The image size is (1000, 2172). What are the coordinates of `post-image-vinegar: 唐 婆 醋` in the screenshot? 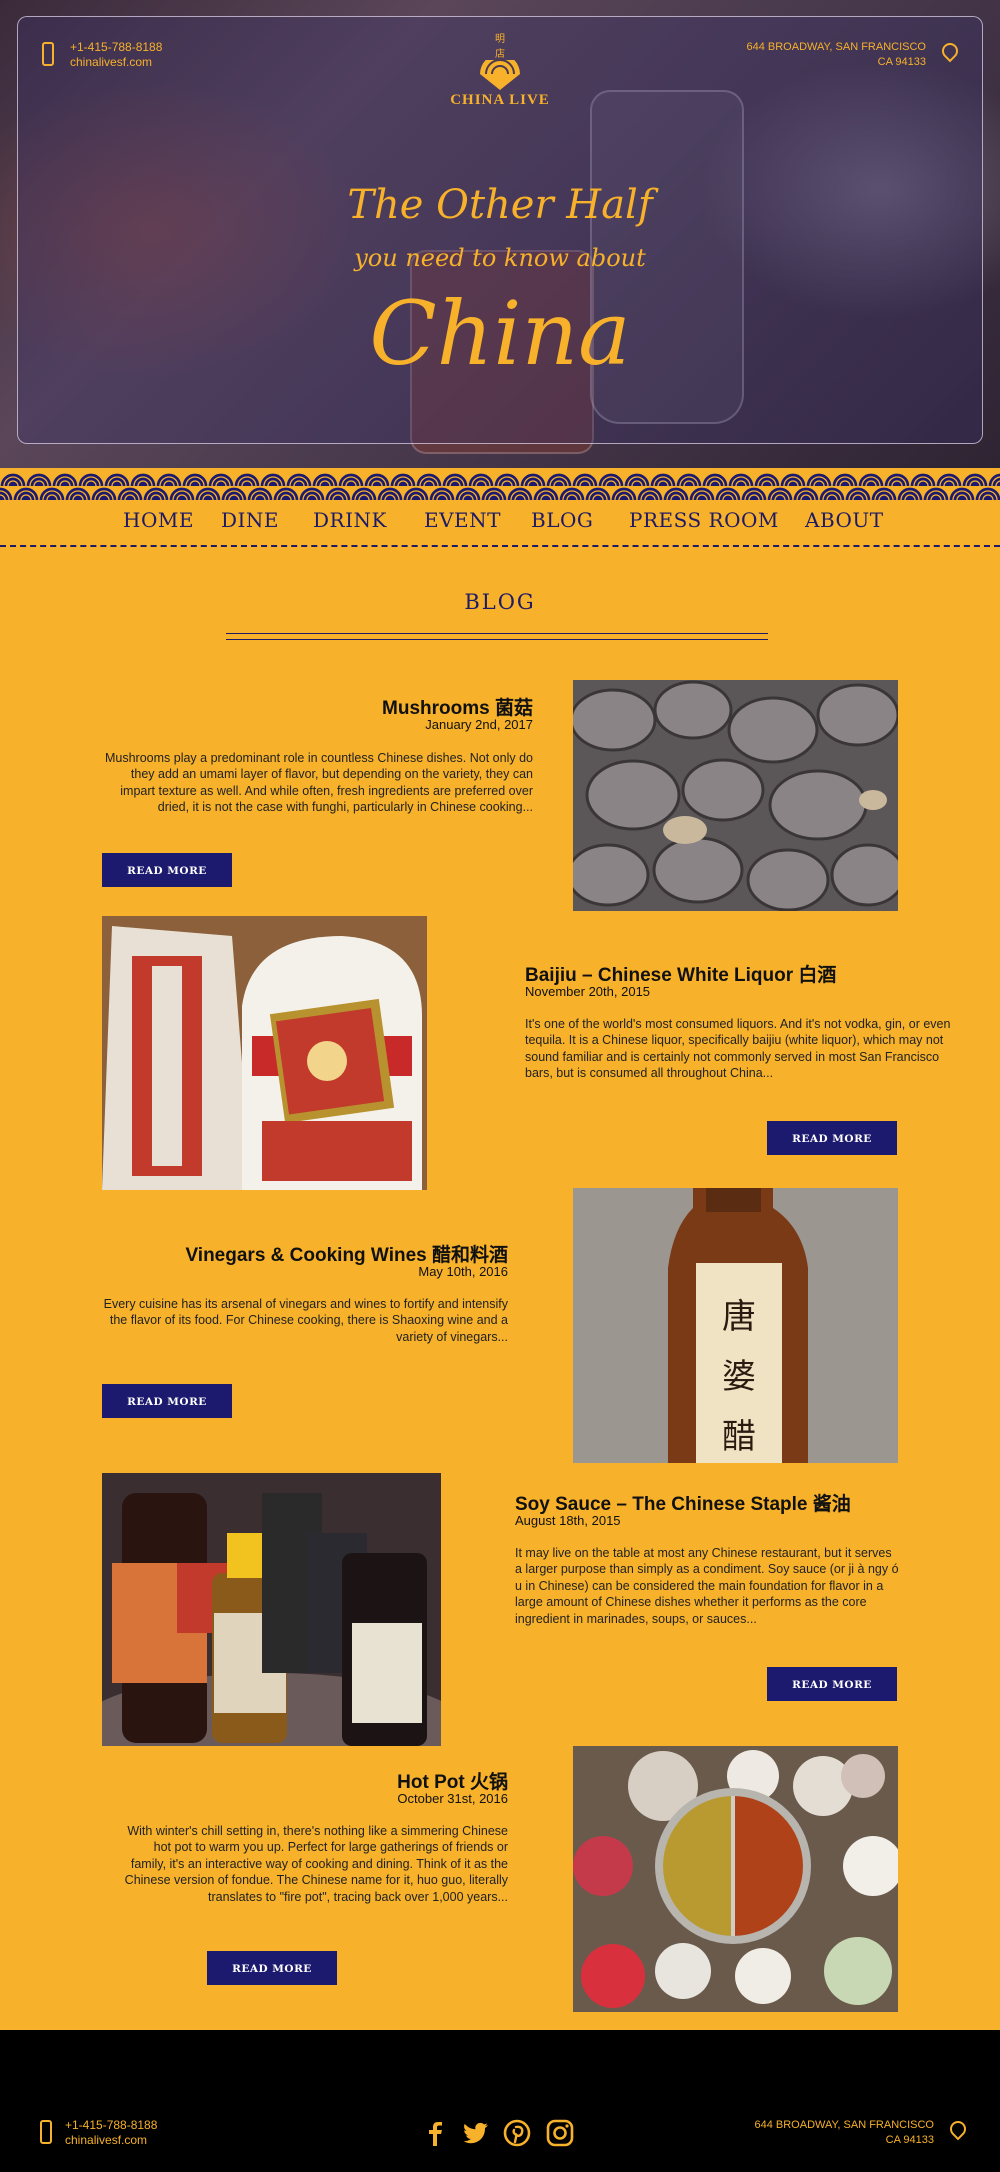 It's located at (735, 1325).